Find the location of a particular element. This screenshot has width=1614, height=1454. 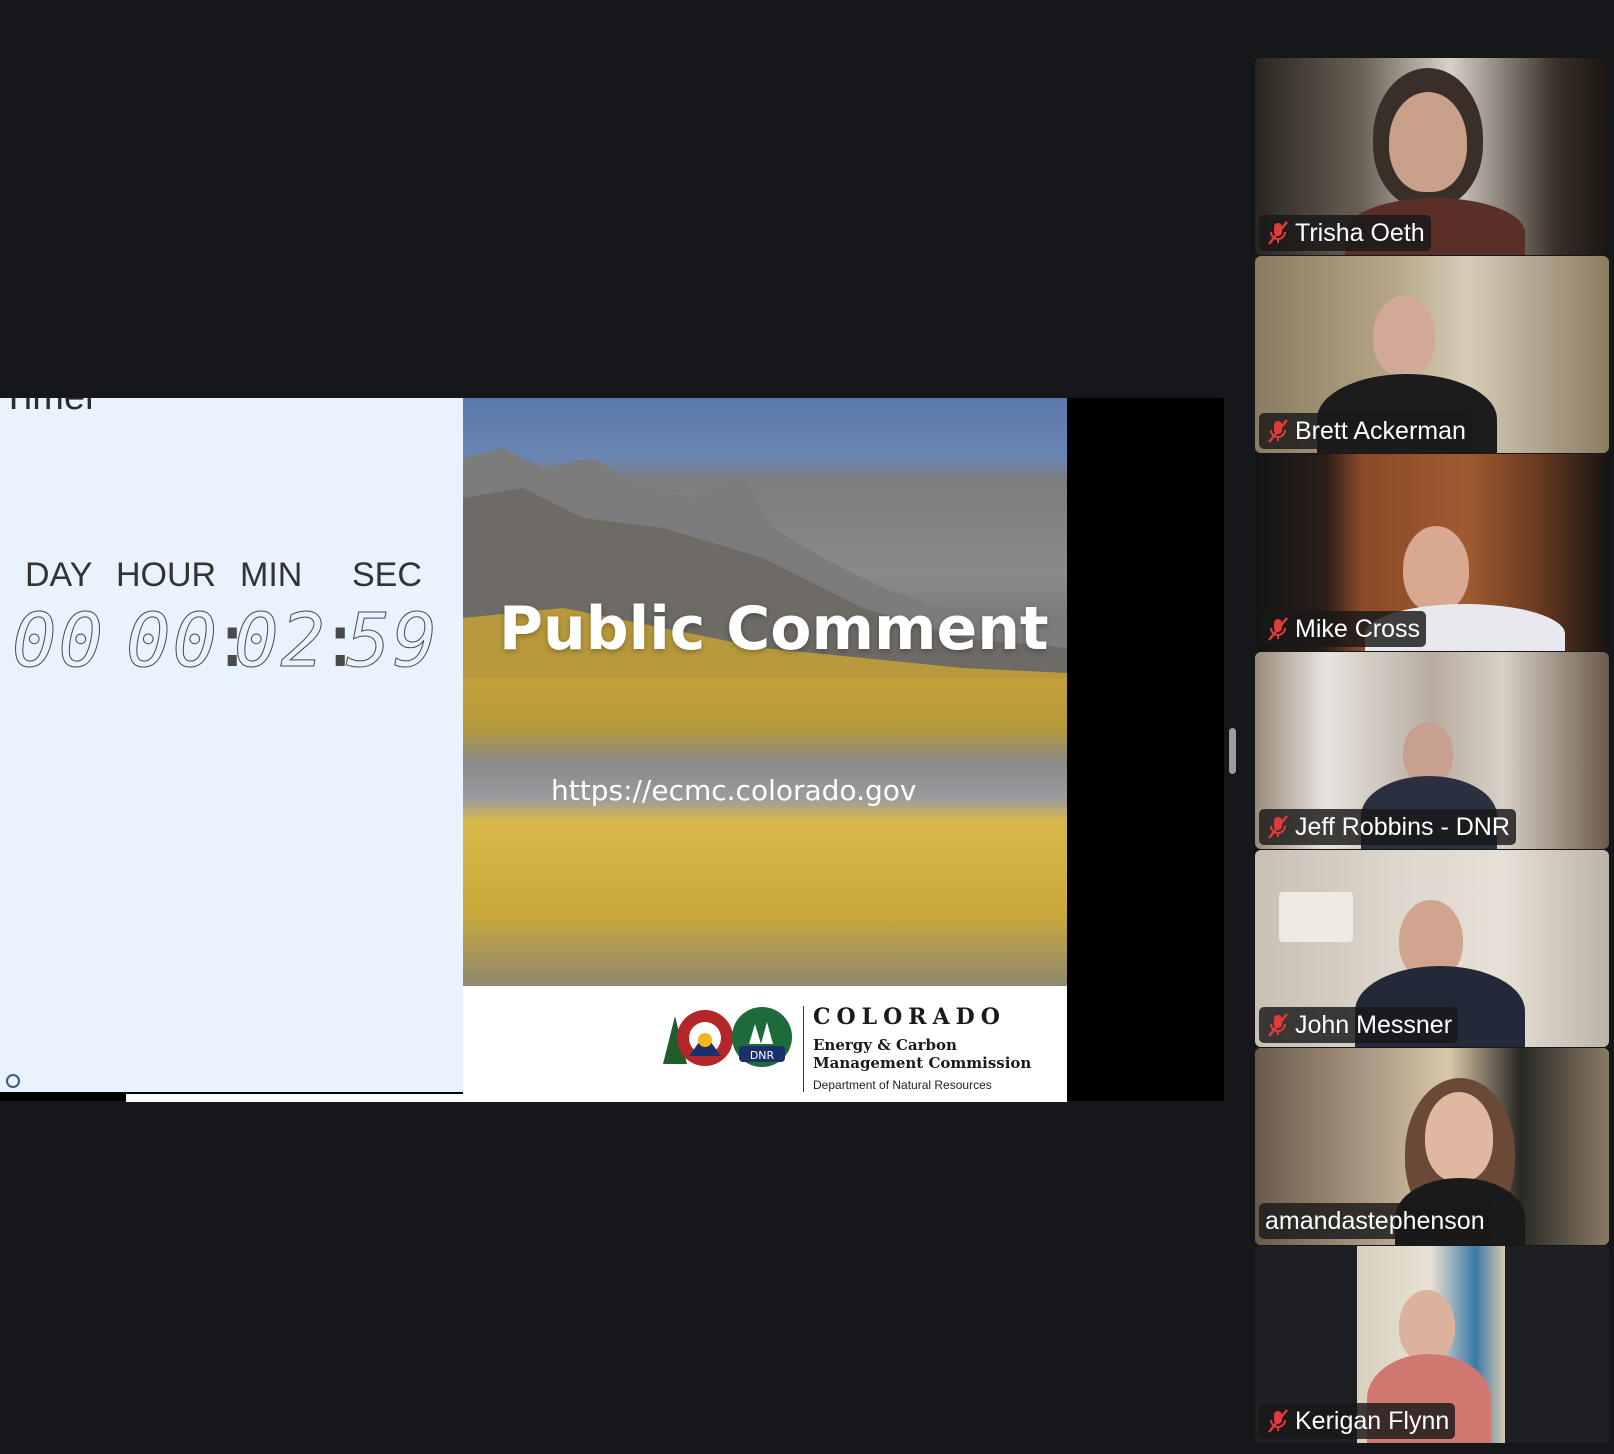

timer-label-hour: HOUR is located at coordinates (166, 575).